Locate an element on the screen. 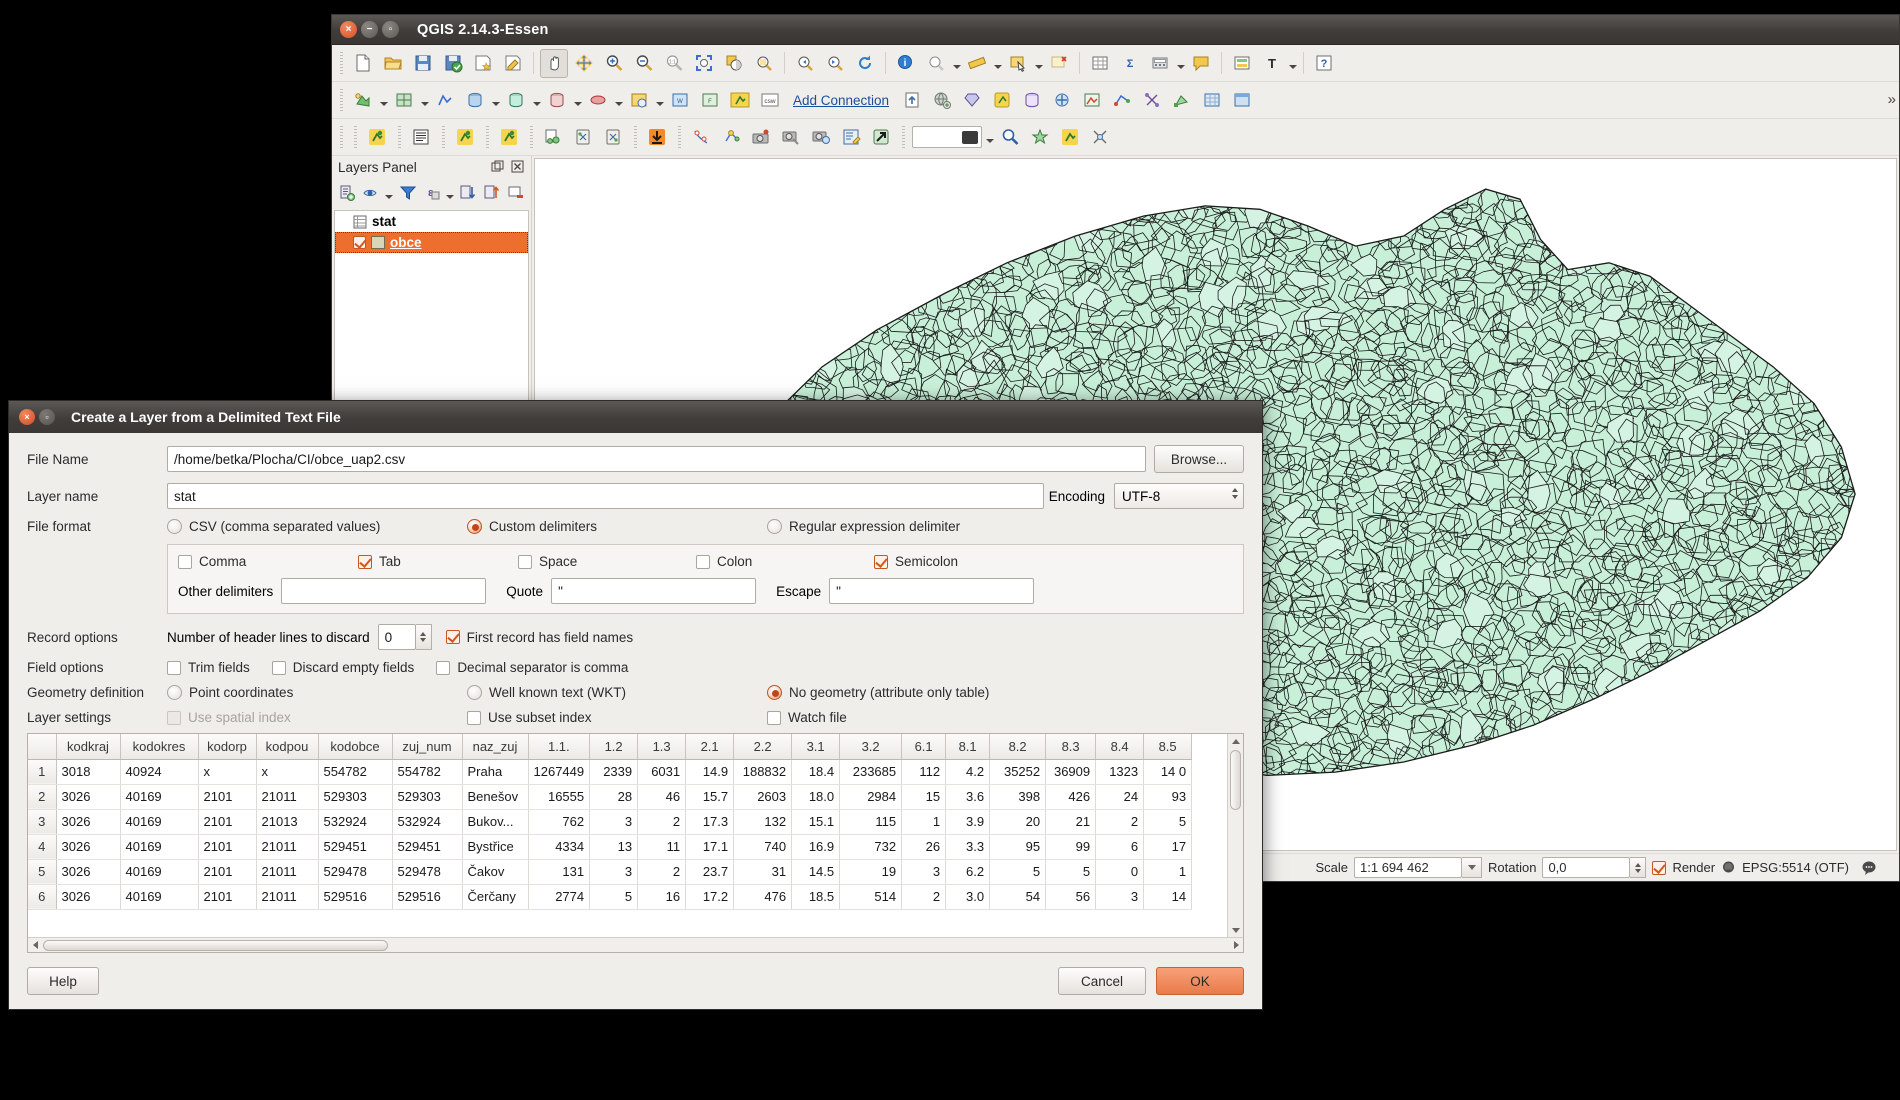  mssql-dropdown-icon is located at coordinates (577, 100).